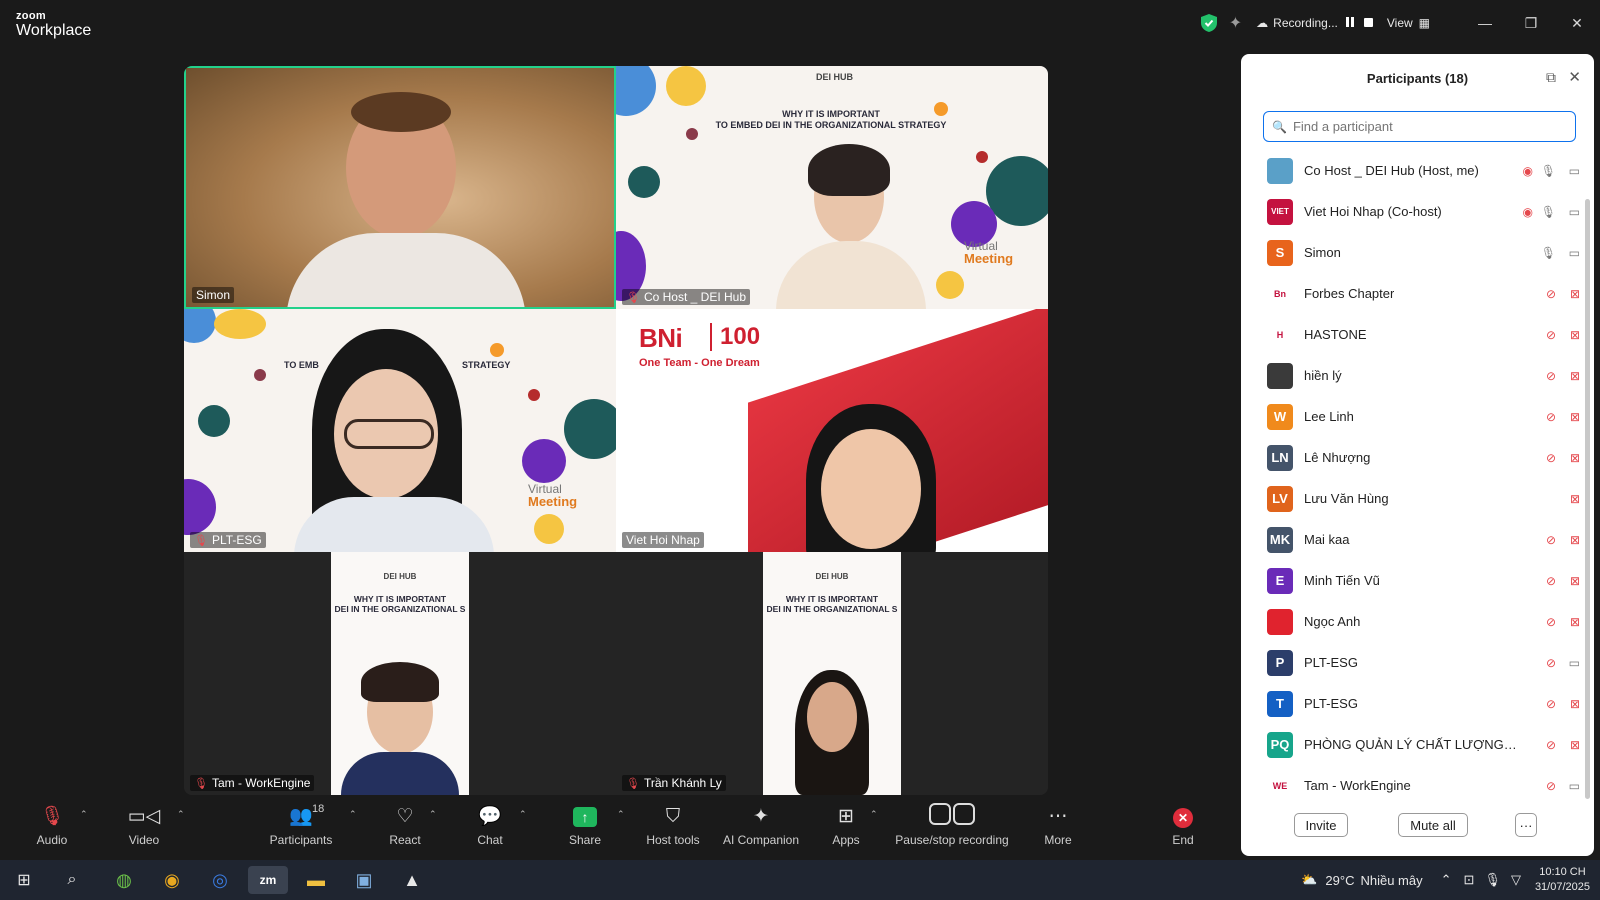  I want to click on participant-row: WE Tam - WorkEngine ⊘ ▭, so click(1413, 785).